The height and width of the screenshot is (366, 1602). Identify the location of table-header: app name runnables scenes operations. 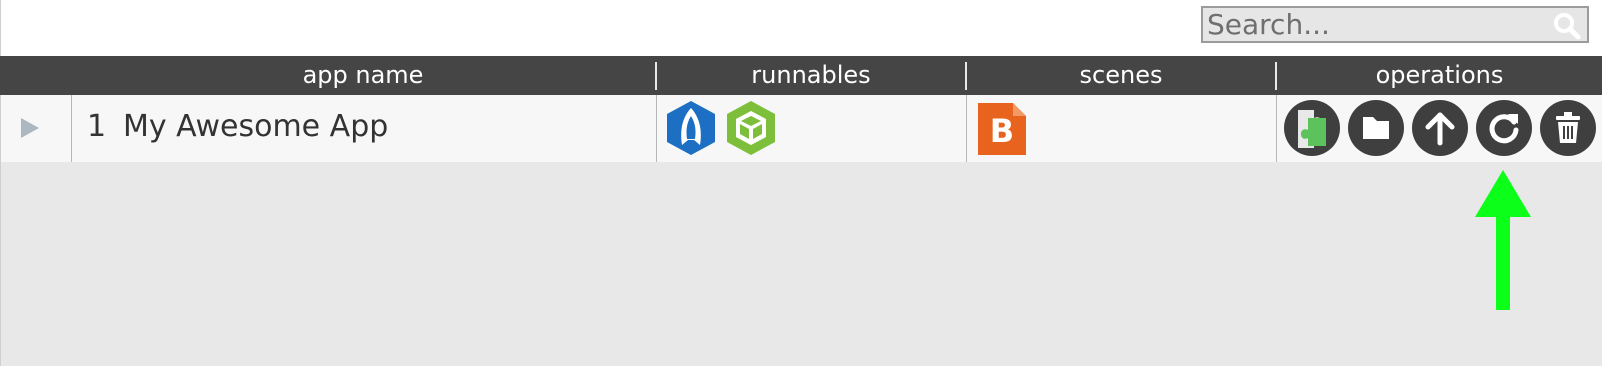
(801, 75).